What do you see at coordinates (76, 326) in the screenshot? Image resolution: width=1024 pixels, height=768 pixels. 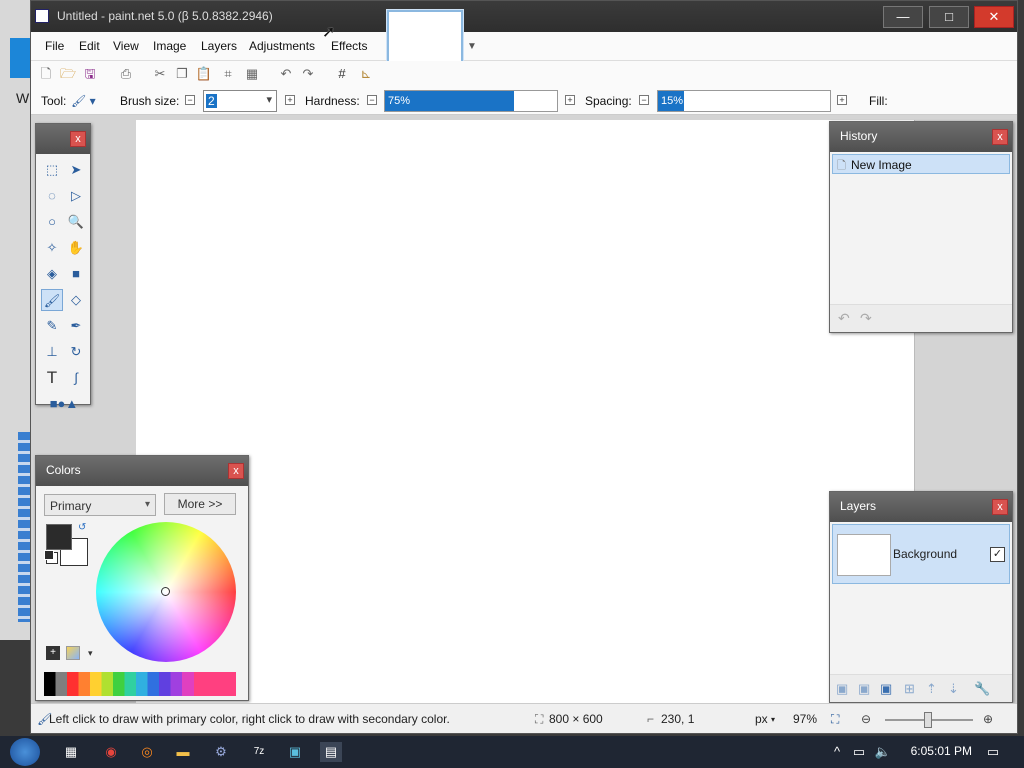 I see `color-picker-tool-icon: ✒` at bounding box center [76, 326].